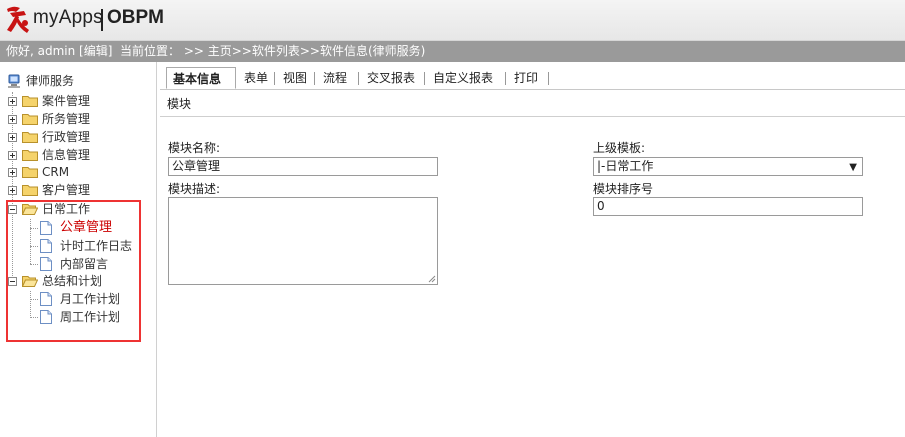  Describe the element at coordinates (50, 81) in the screenshot. I see `tree-root-label: 律师服务` at that location.